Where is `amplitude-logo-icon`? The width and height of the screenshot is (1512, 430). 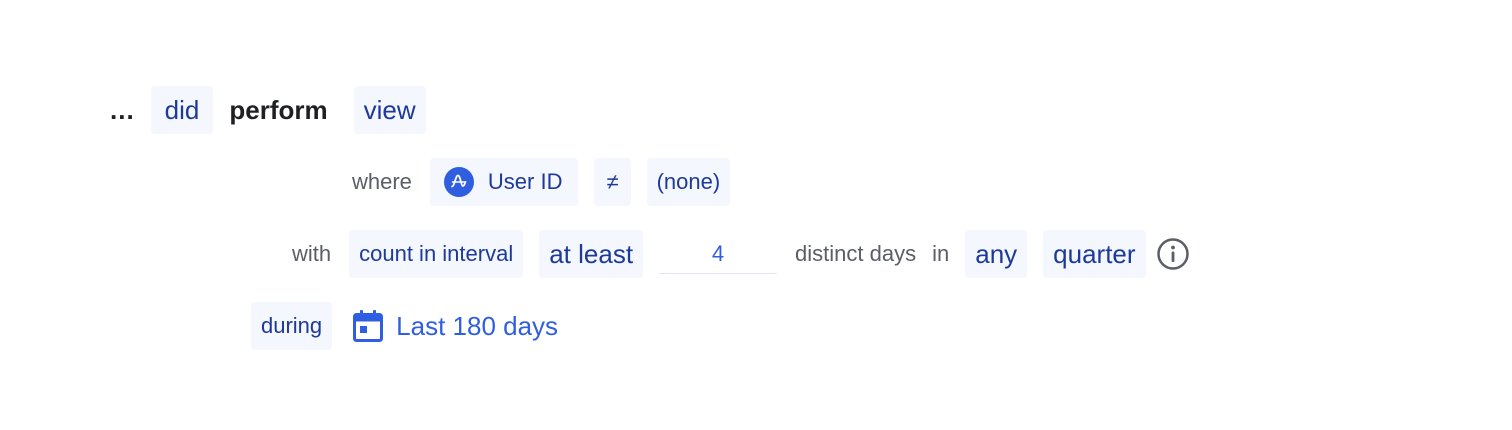 amplitude-logo-icon is located at coordinates (458, 182).